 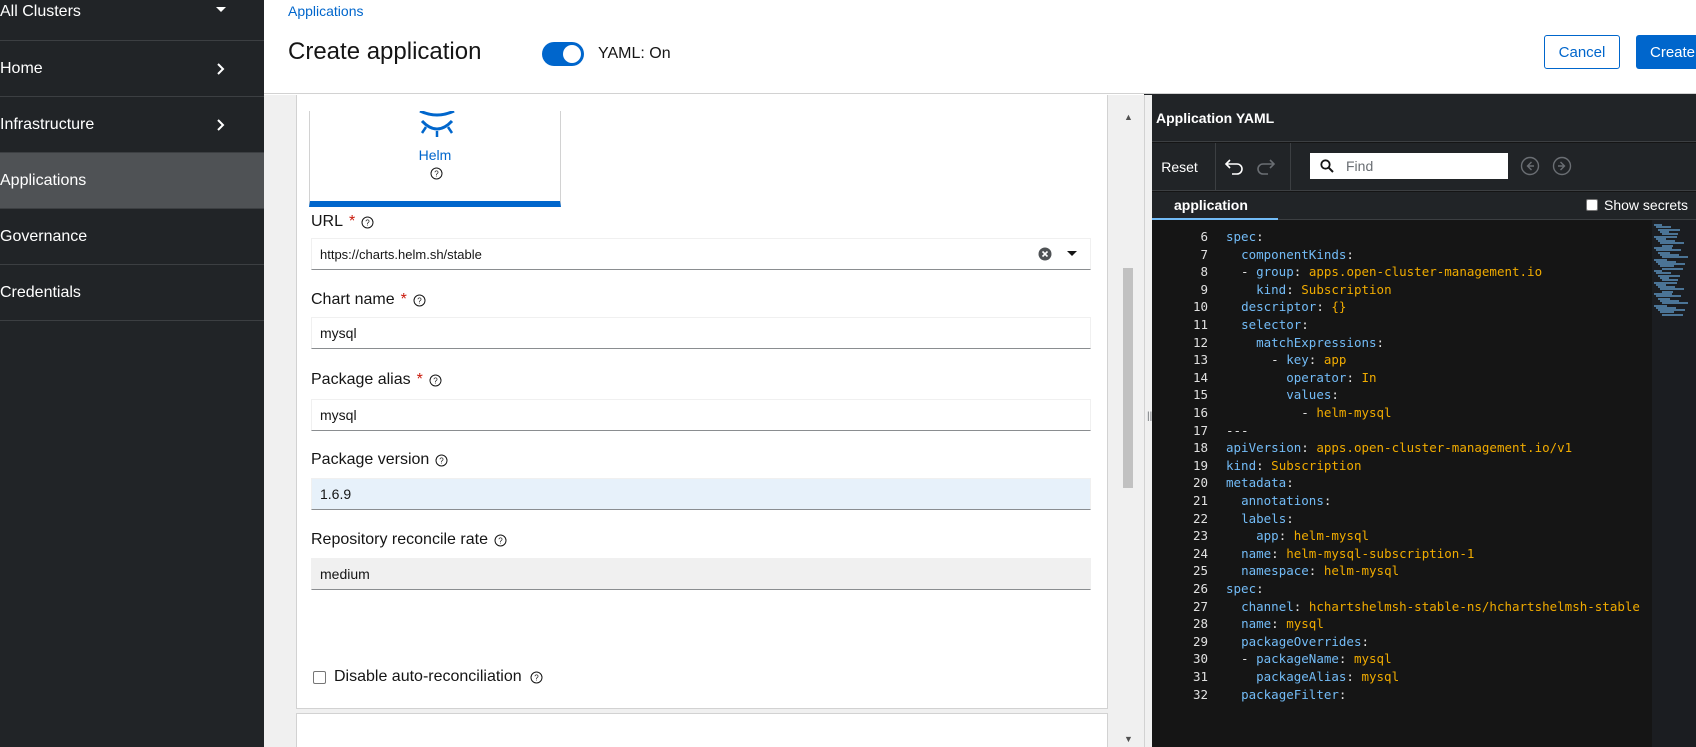 What do you see at coordinates (1275, 571) in the screenshot?
I see `yaml-key: namespace` at bounding box center [1275, 571].